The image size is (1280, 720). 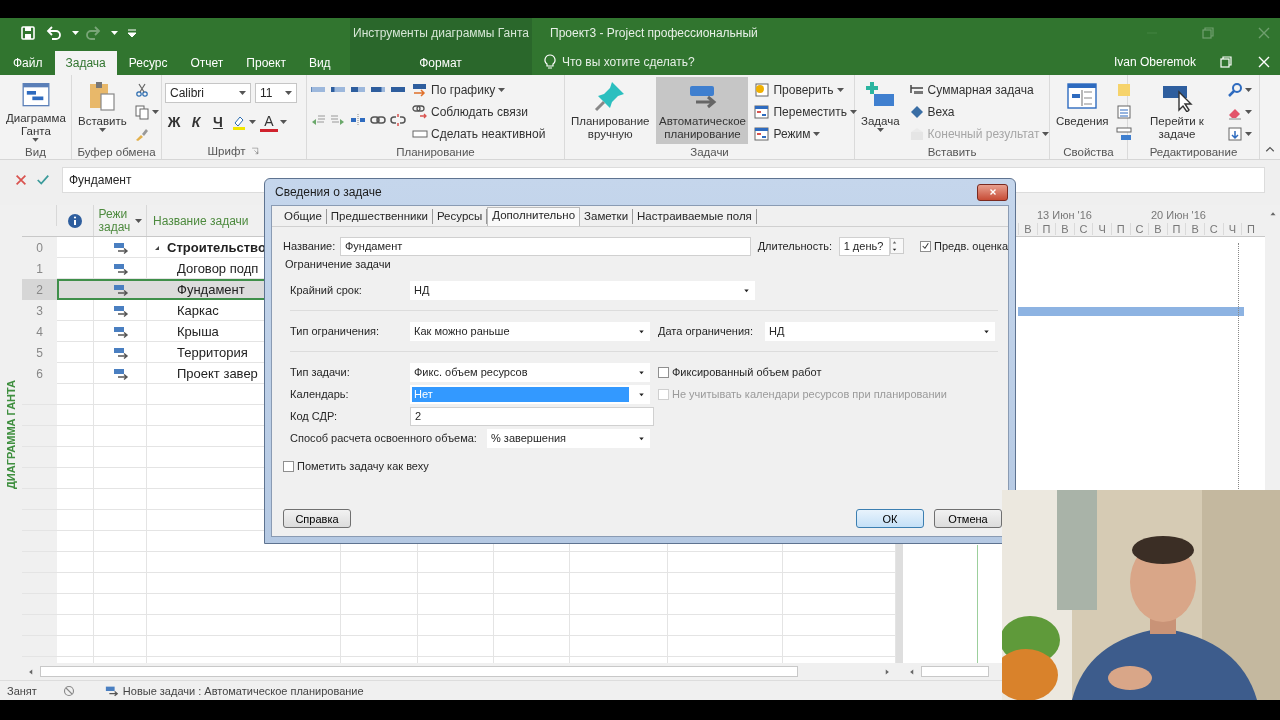 I want to click on task-name: Проект завер, so click(x=217, y=373).